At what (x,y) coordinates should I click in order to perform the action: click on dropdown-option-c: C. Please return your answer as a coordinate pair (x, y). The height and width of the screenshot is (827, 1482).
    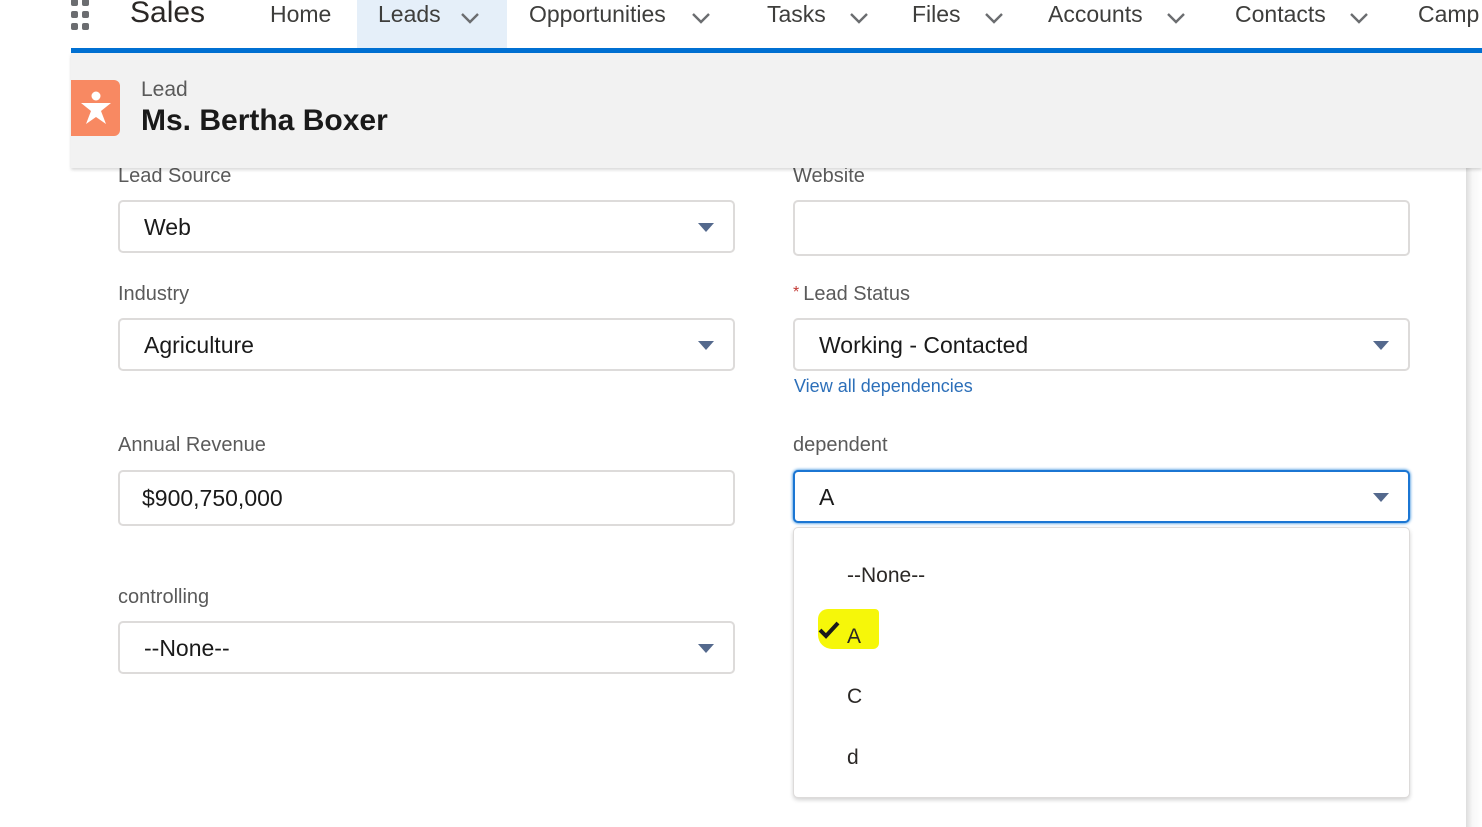
    Looking at the image, I should click on (1101, 699).